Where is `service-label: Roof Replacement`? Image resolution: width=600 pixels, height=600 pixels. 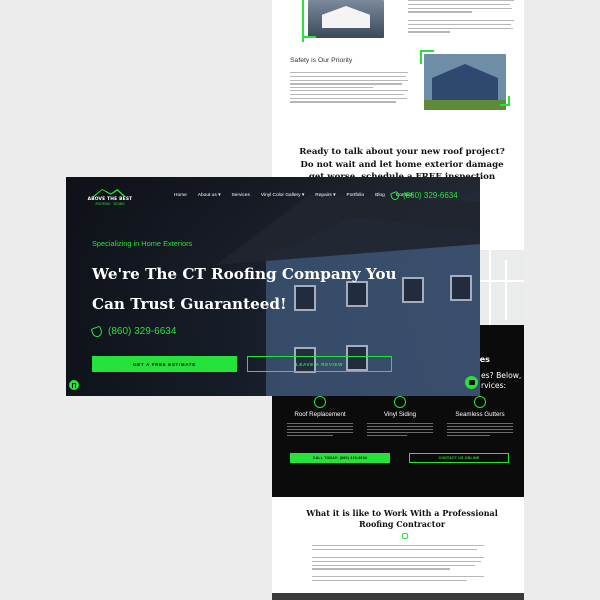 service-label: Roof Replacement is located at coordinates (320, 414).